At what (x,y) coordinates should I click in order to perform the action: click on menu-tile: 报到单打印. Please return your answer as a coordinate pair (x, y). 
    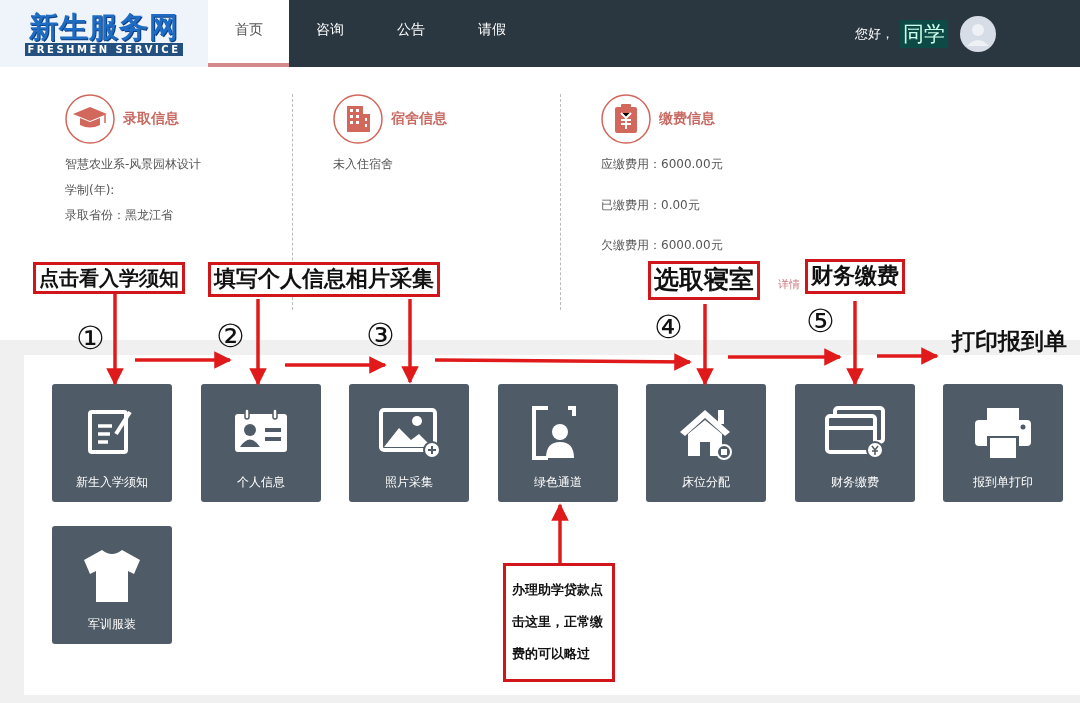
    Looking at the image, I should click on (1003, 443).